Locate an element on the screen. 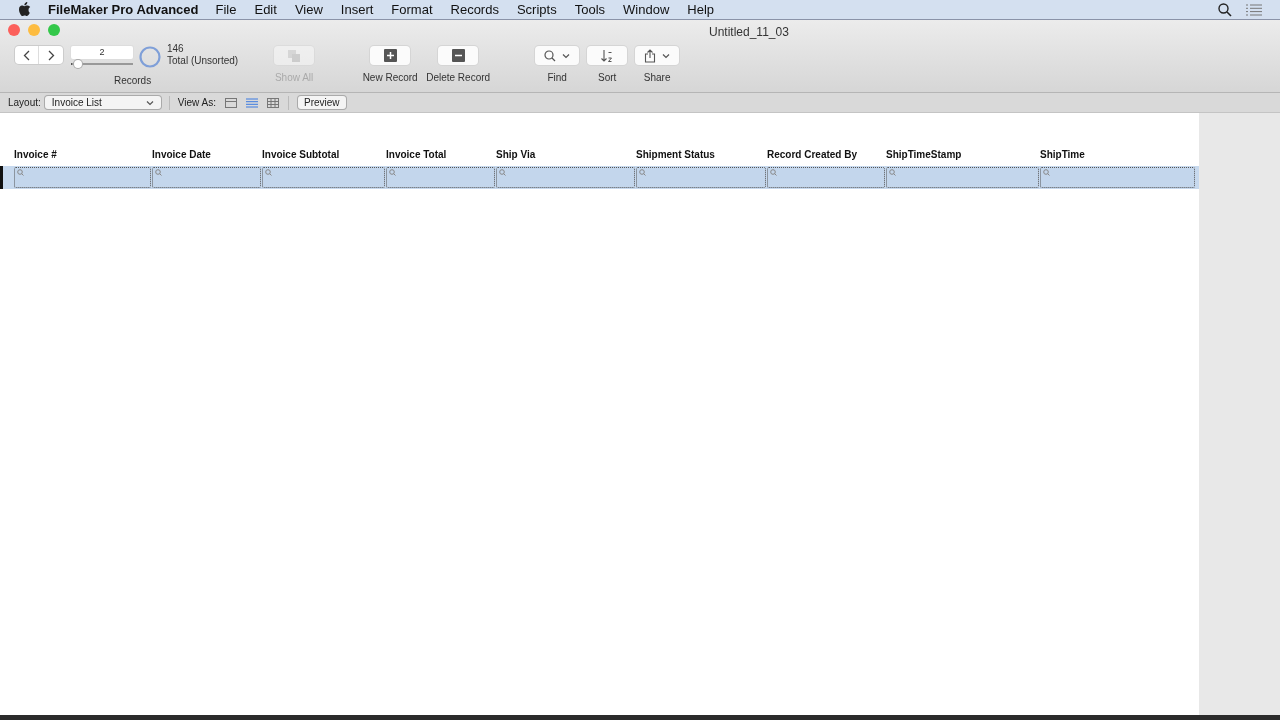 Image resolution: width=1280 pixels, height=720 pixels. pages-icon is located at coordinates (294, 55).